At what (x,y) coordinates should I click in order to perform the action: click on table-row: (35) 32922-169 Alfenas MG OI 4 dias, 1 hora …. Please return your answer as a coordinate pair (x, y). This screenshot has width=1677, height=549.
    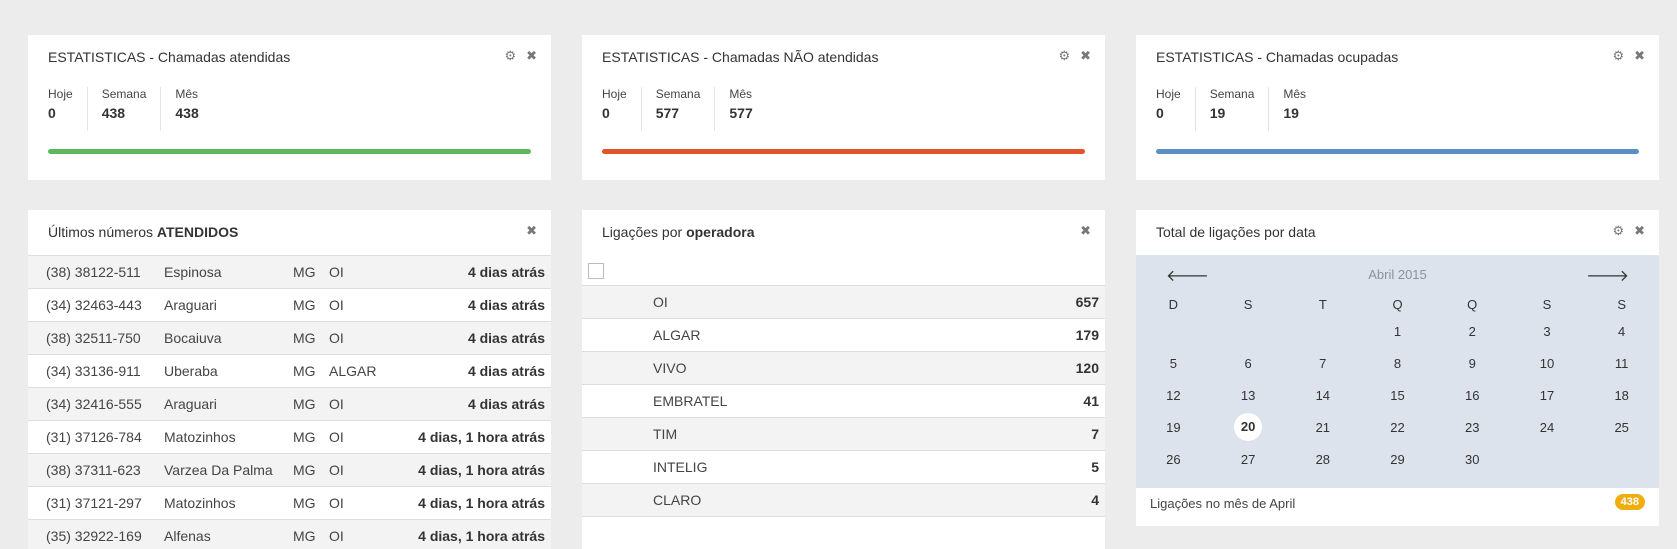
    Looking at the image, I should click on (289, 534).